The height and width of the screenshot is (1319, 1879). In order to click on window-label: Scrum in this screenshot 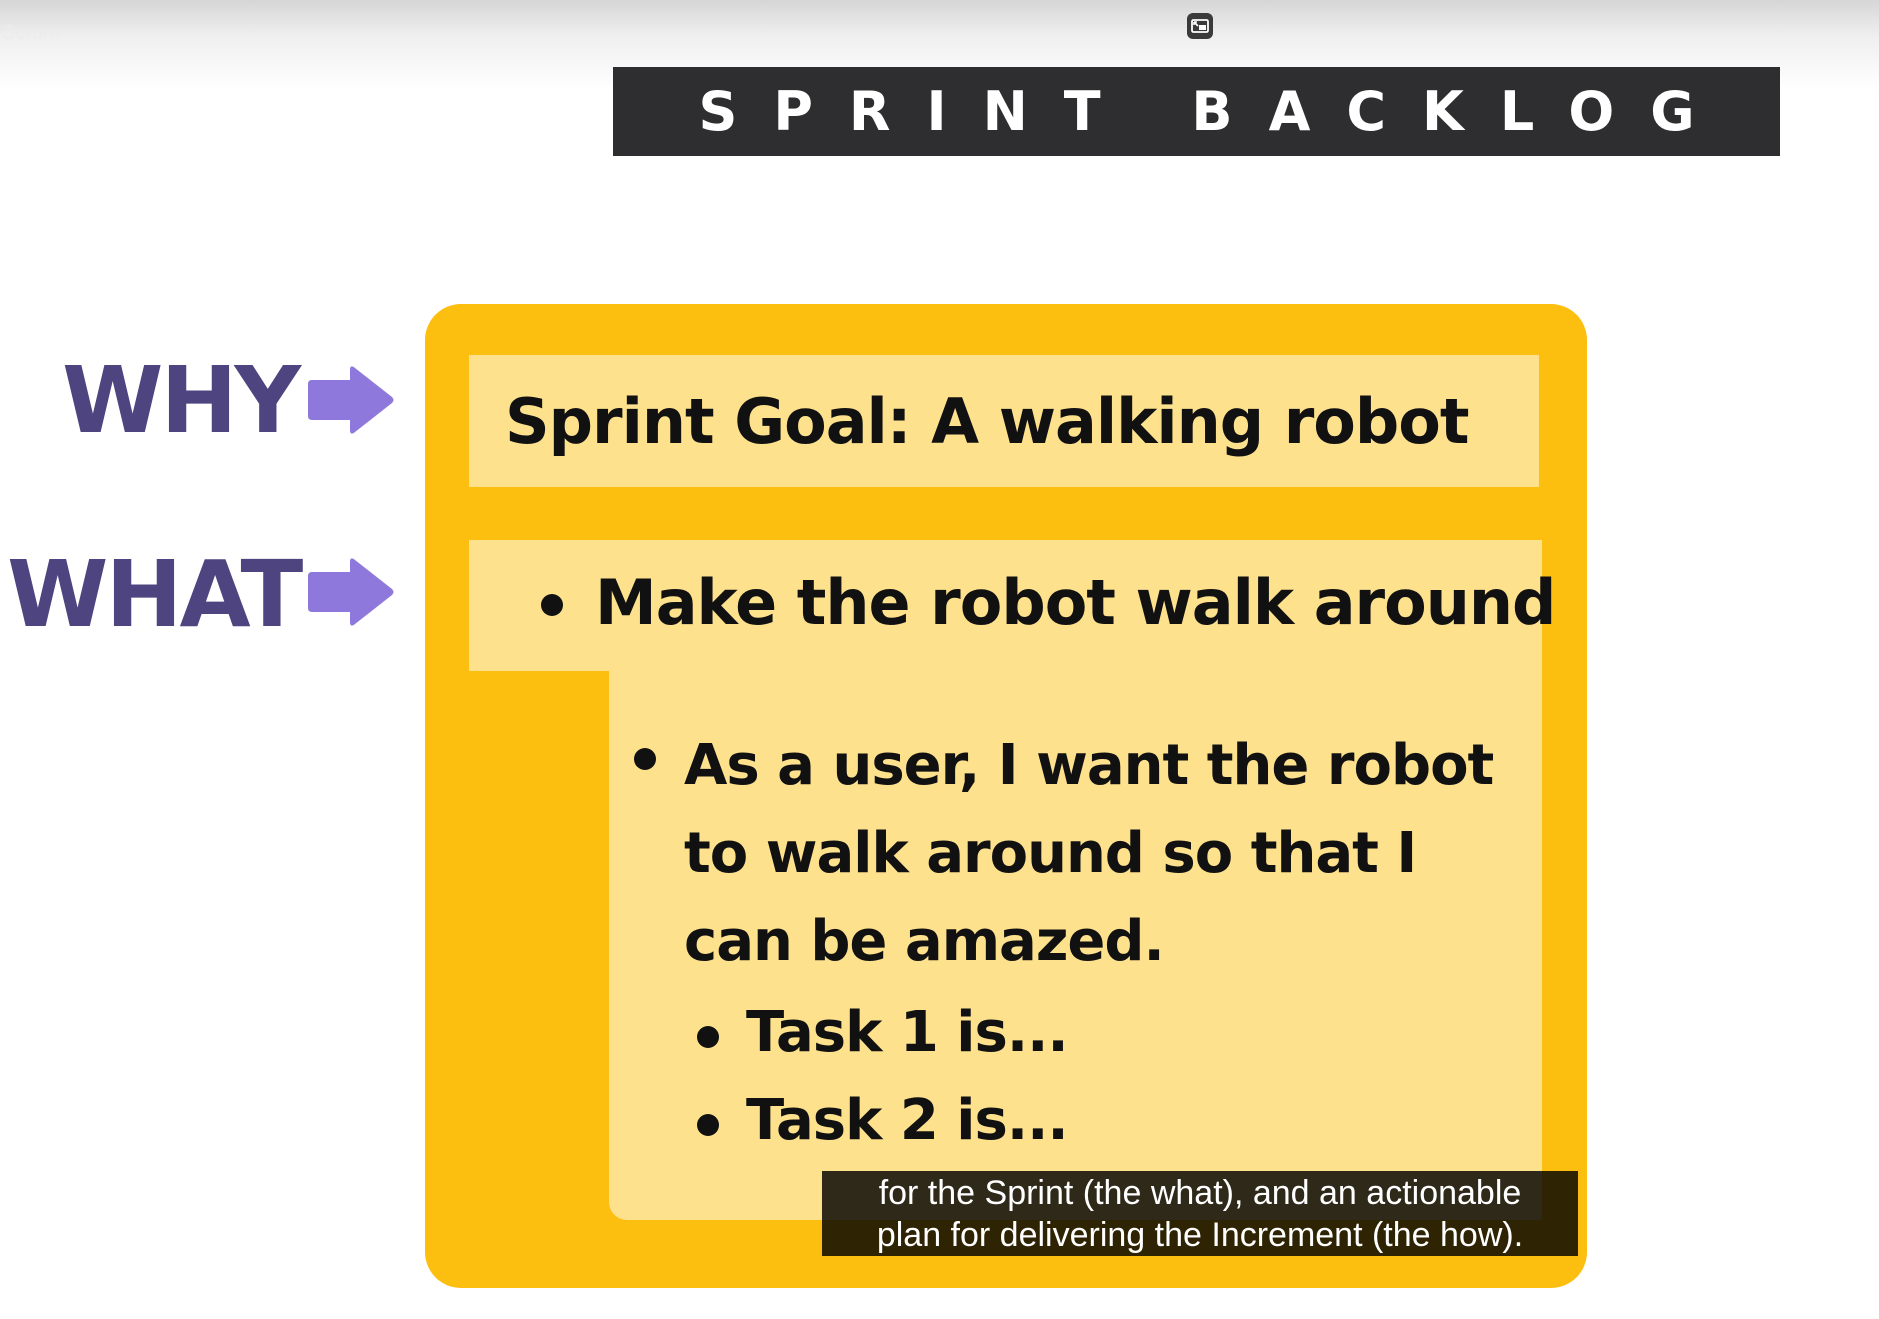, I will do `click(31, 33)`.